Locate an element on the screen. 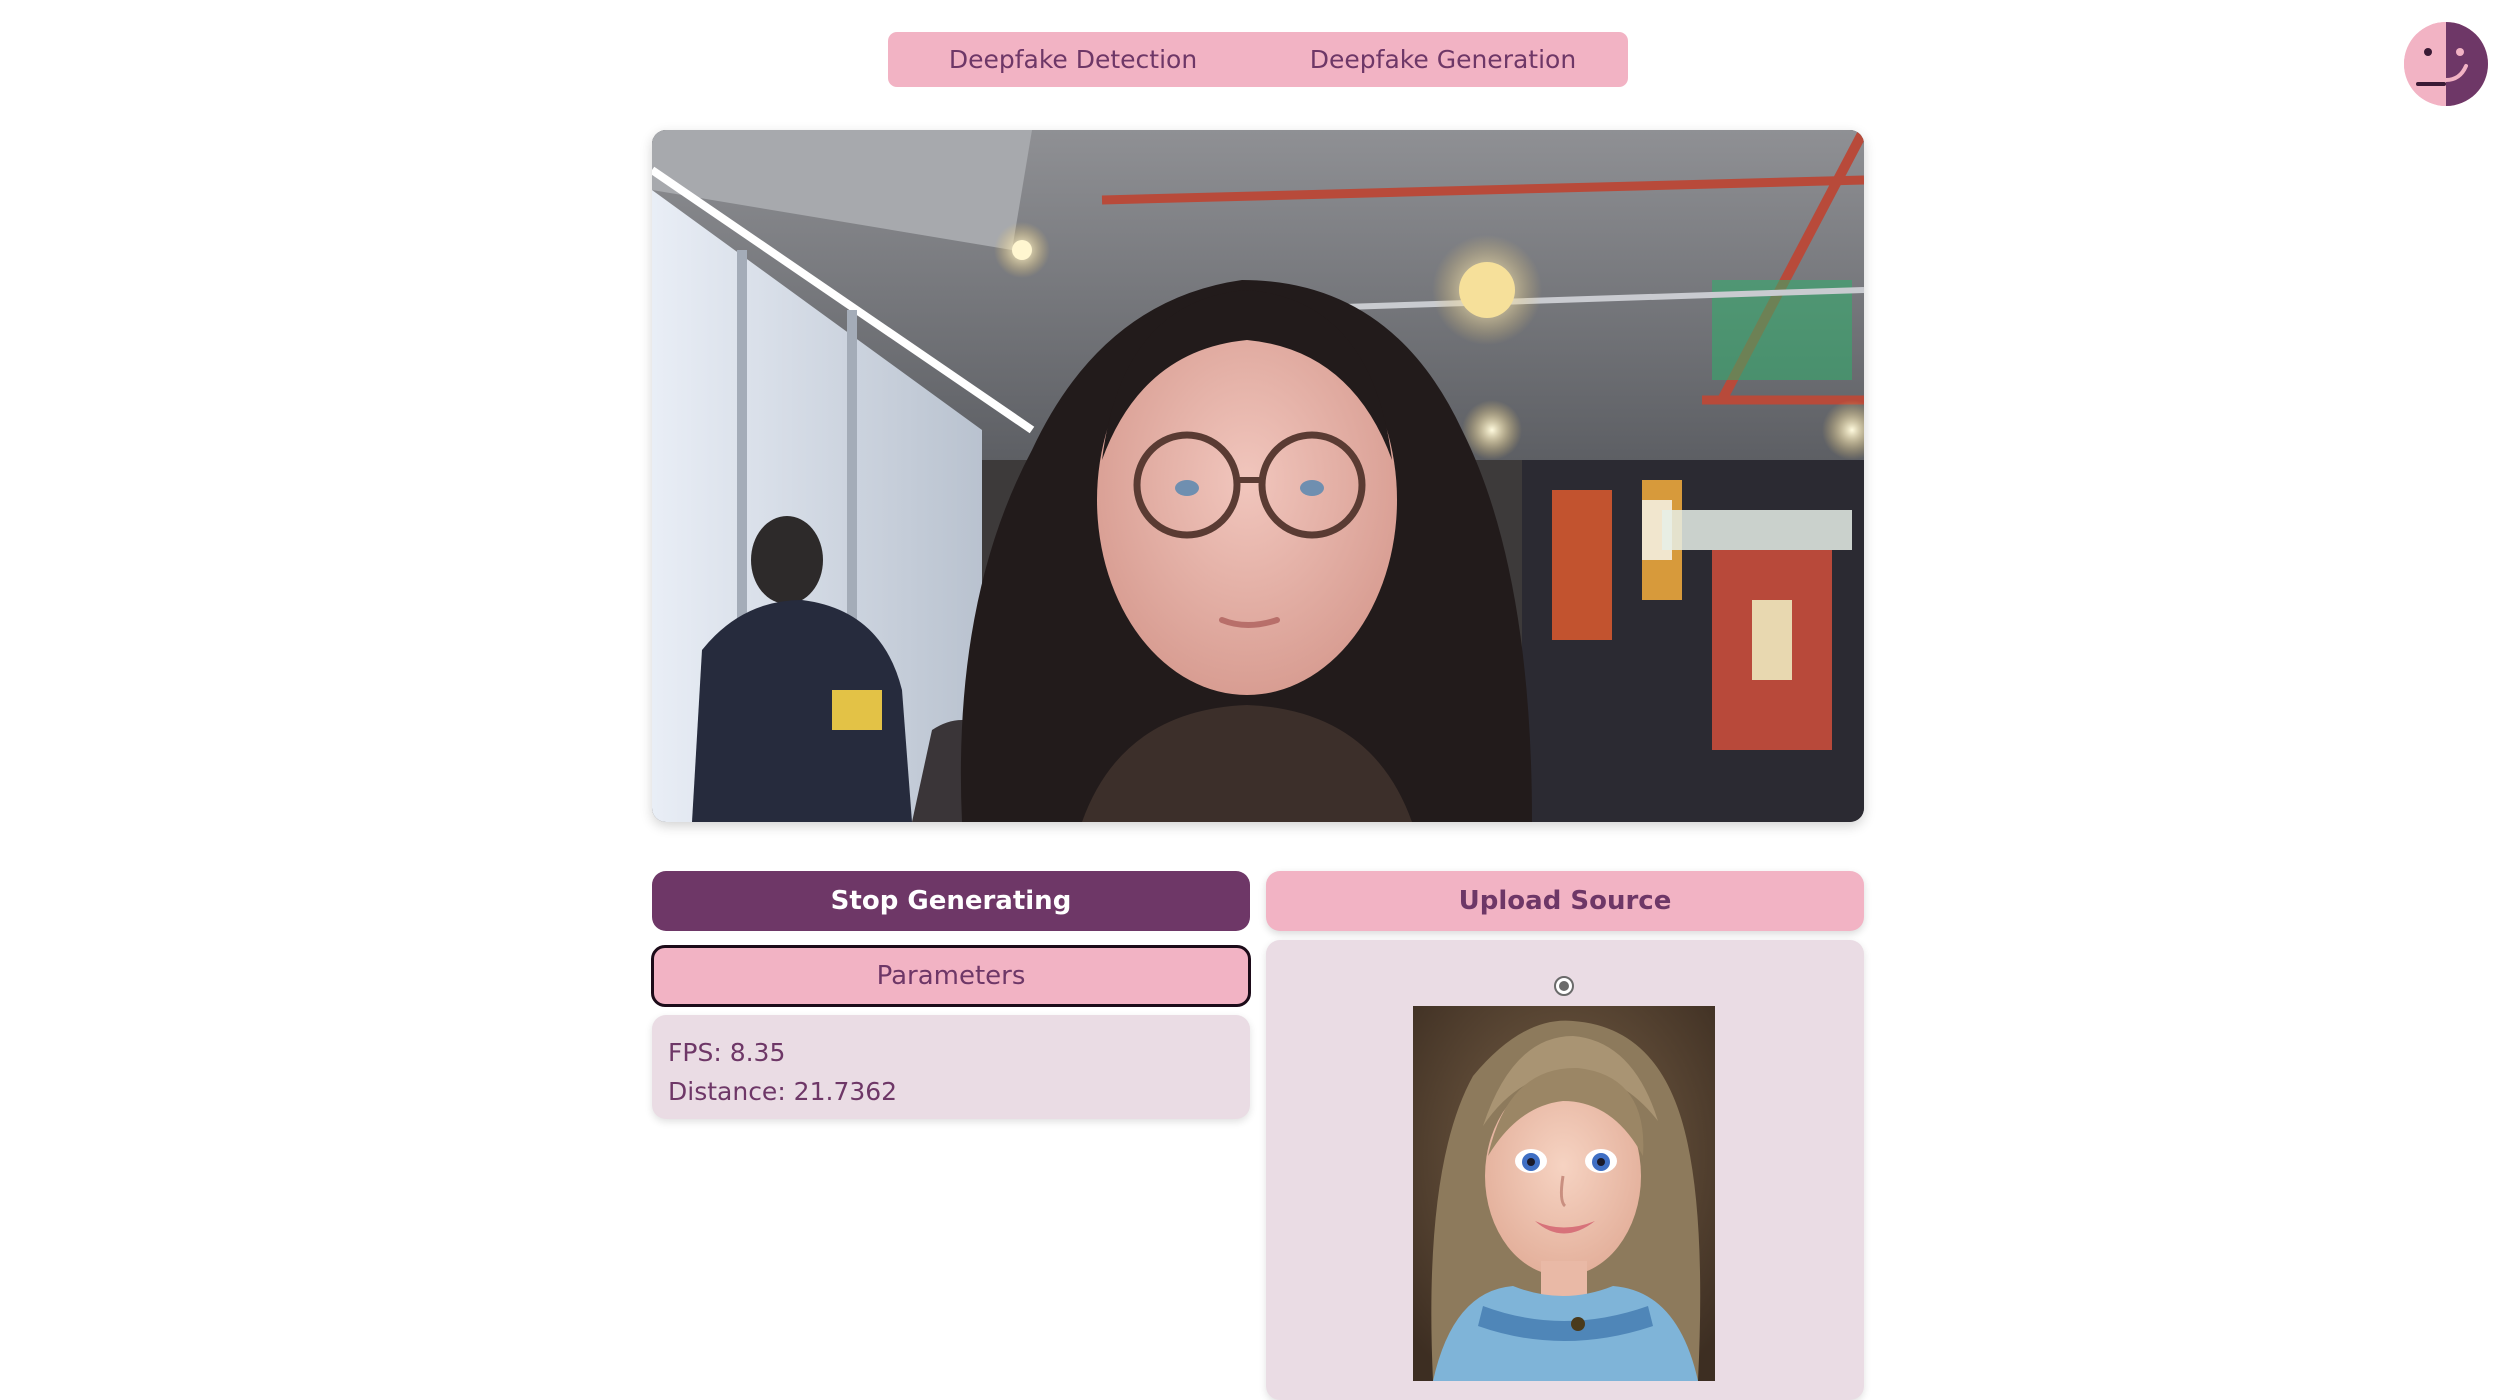  upload-source-button: Upload Source is located at coordinates (1565, 901).